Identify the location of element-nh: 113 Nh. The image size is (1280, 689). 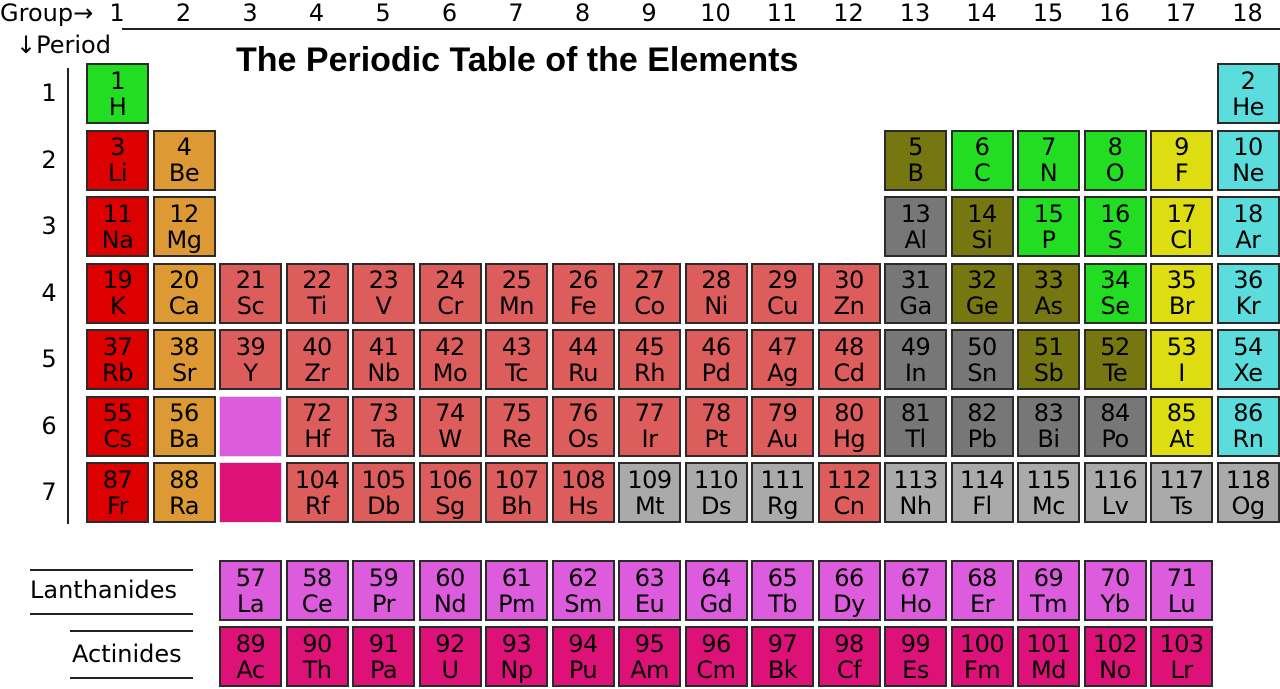
(915, 492).